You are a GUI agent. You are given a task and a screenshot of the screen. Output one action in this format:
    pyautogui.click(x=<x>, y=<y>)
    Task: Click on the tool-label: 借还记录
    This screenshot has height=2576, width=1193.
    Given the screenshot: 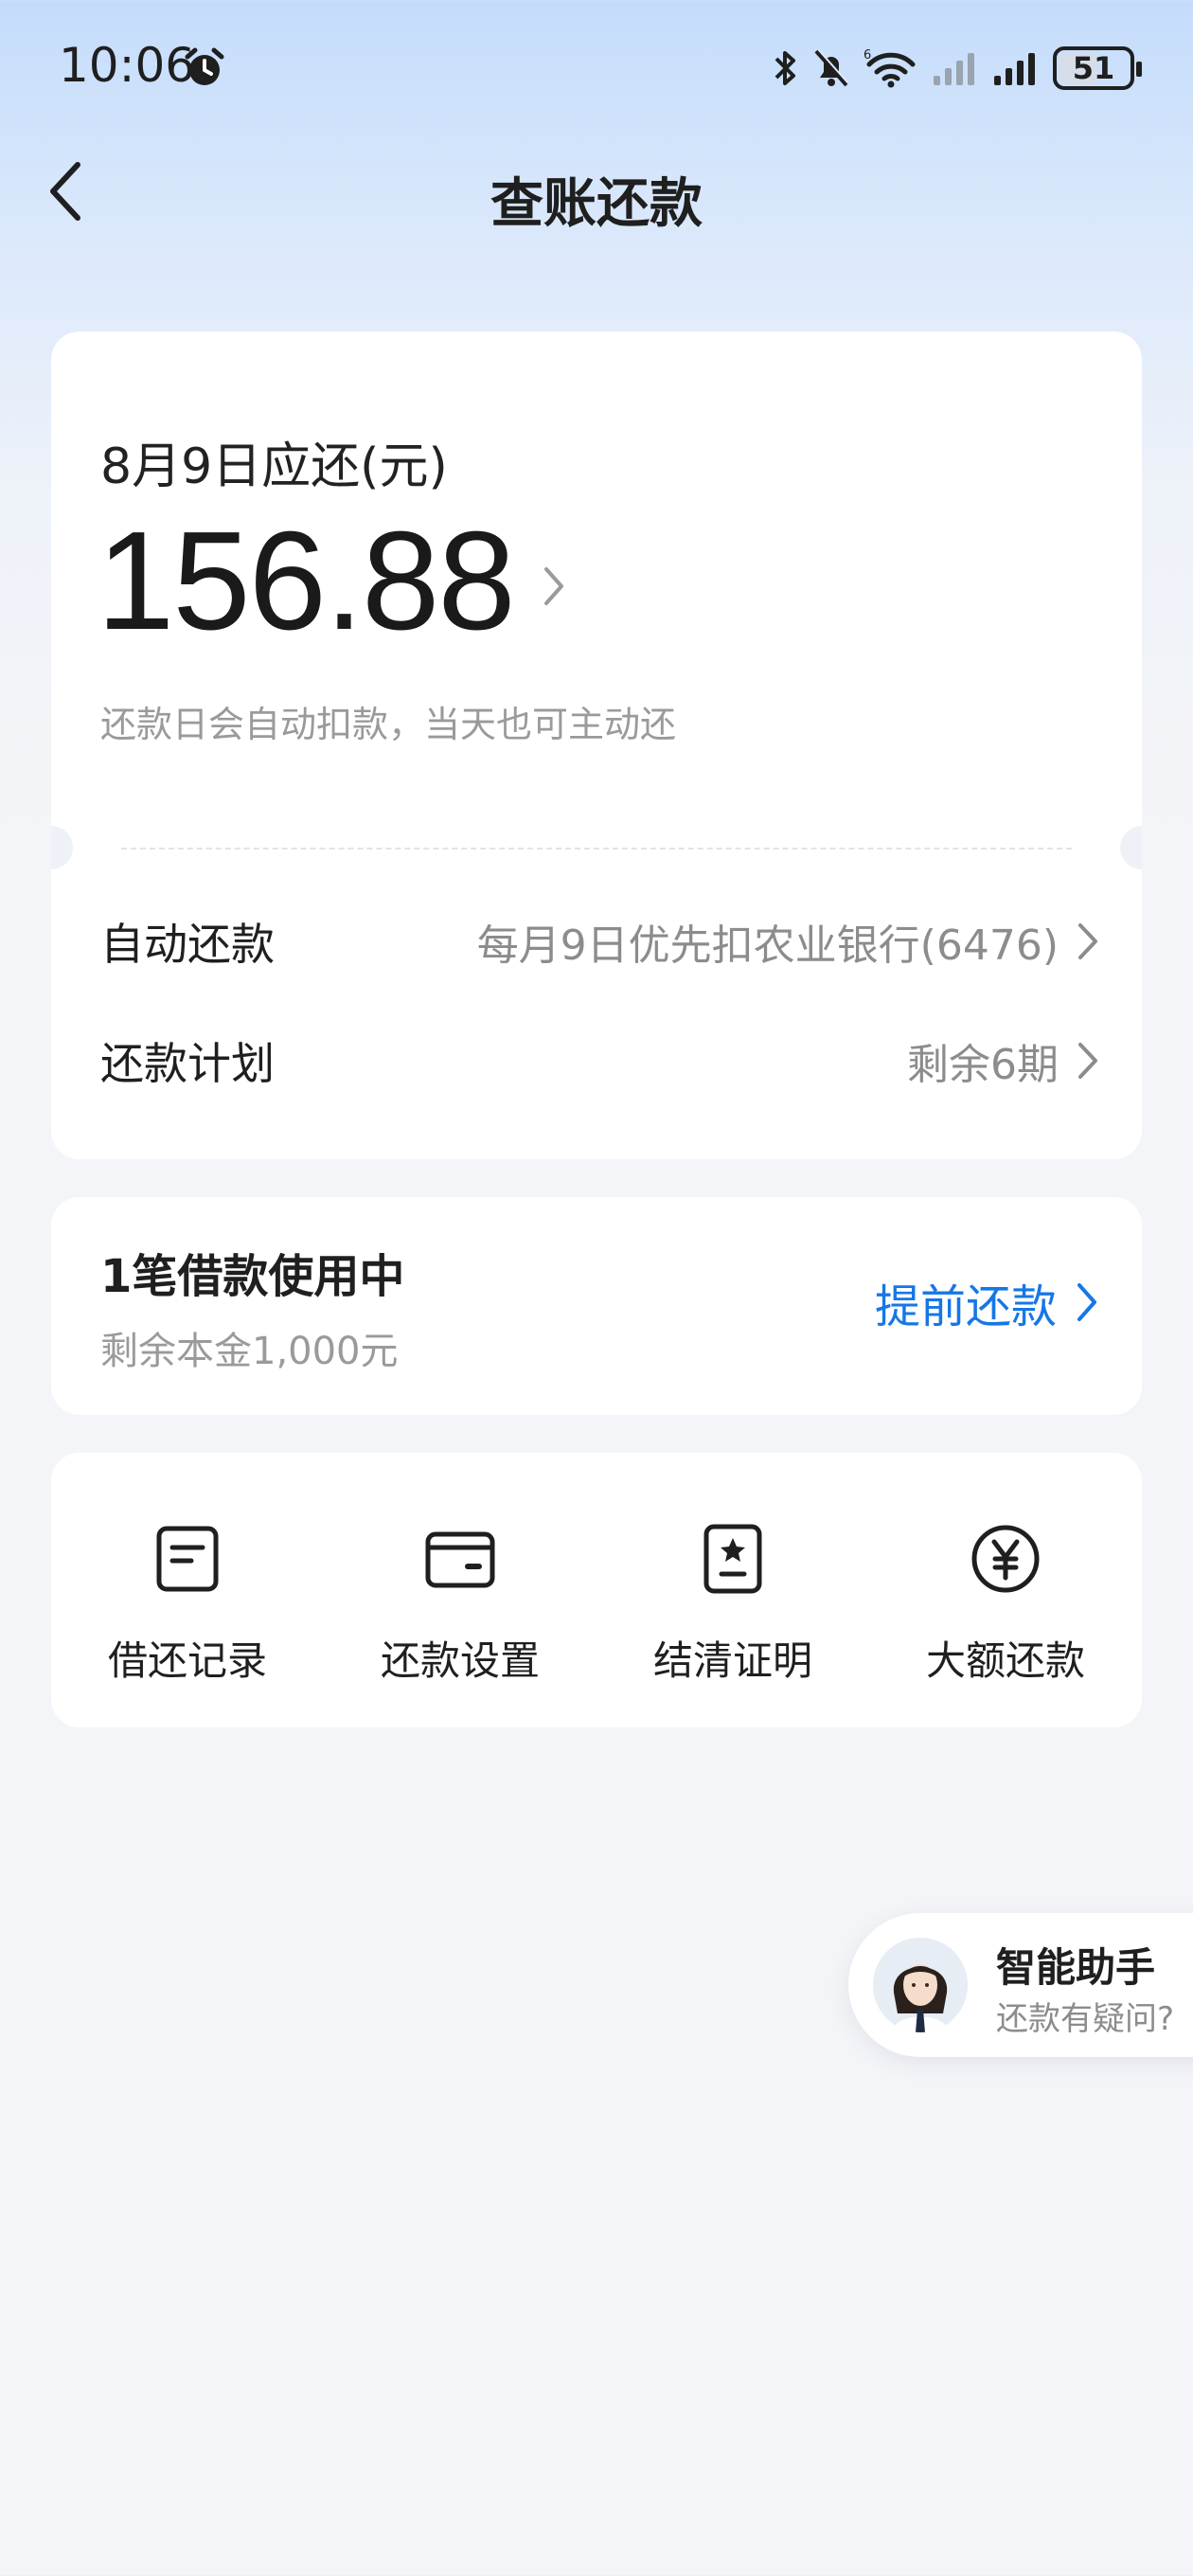 What is the action you would take?
    pyautogui.click(x=187, y=1660)
    